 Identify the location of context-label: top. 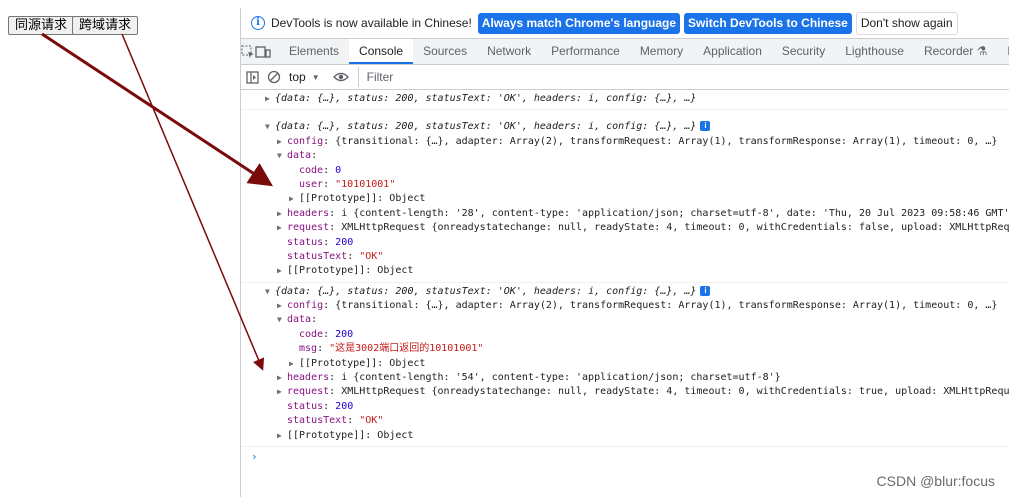
(297, 77).